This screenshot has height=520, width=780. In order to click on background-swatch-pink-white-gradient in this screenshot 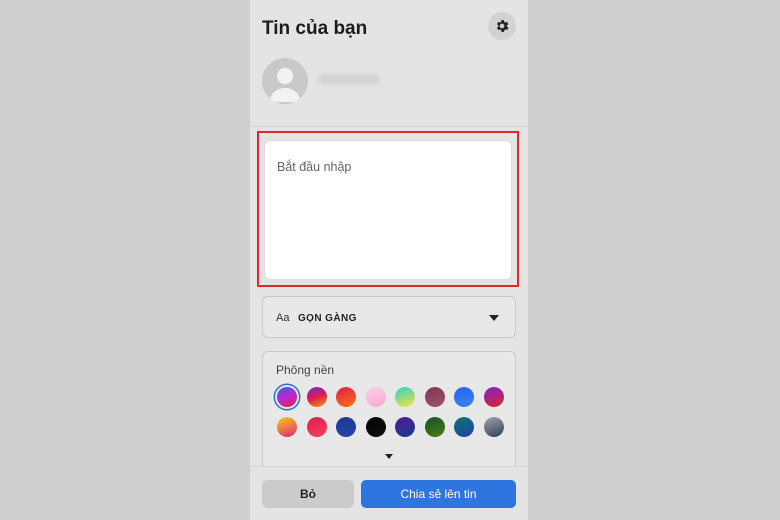, I will do `click(375, 397)`.